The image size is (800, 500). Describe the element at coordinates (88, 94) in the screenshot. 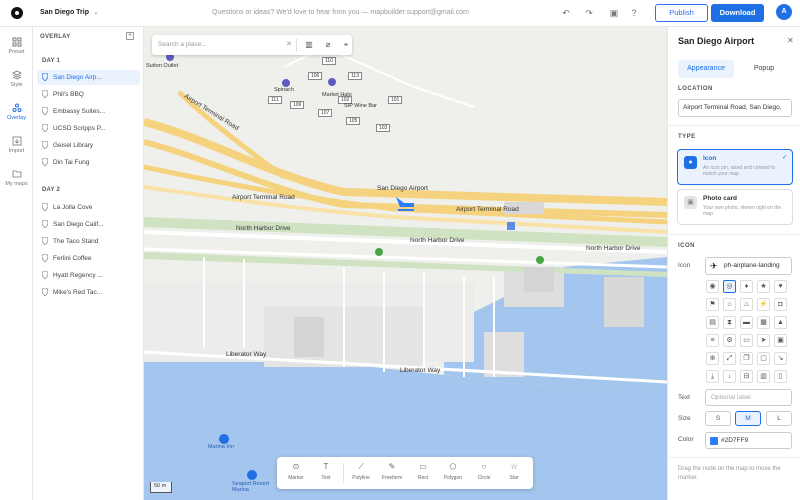

I see `list-item: Phil's BBQ` at that location.